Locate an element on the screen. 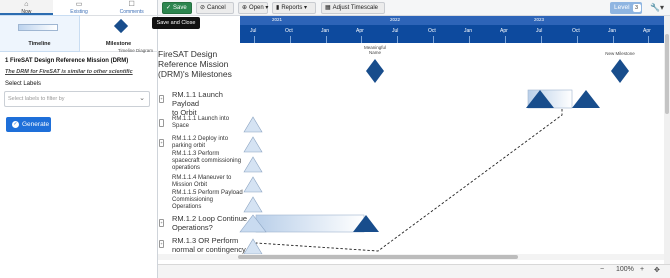 The image size is (670, 278). folder-icon: ▭ is located at coordinates (79, 4).